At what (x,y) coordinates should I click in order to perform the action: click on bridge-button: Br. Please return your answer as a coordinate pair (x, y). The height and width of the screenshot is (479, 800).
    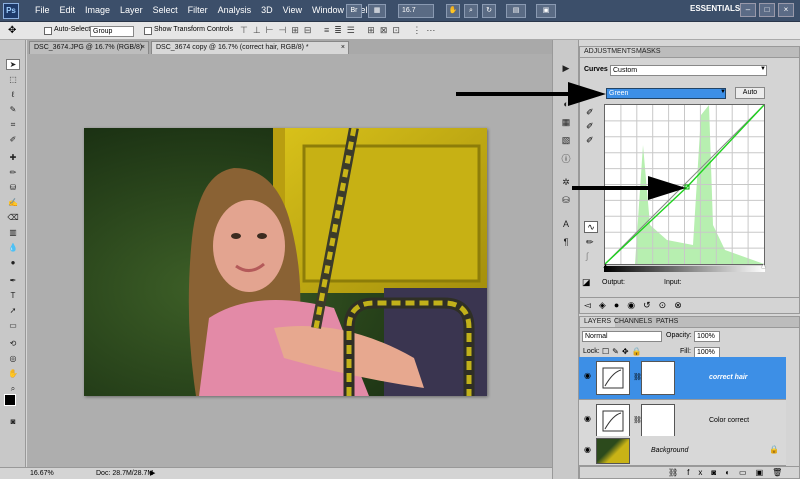
    Looking at the image, I should click on (354, 11).